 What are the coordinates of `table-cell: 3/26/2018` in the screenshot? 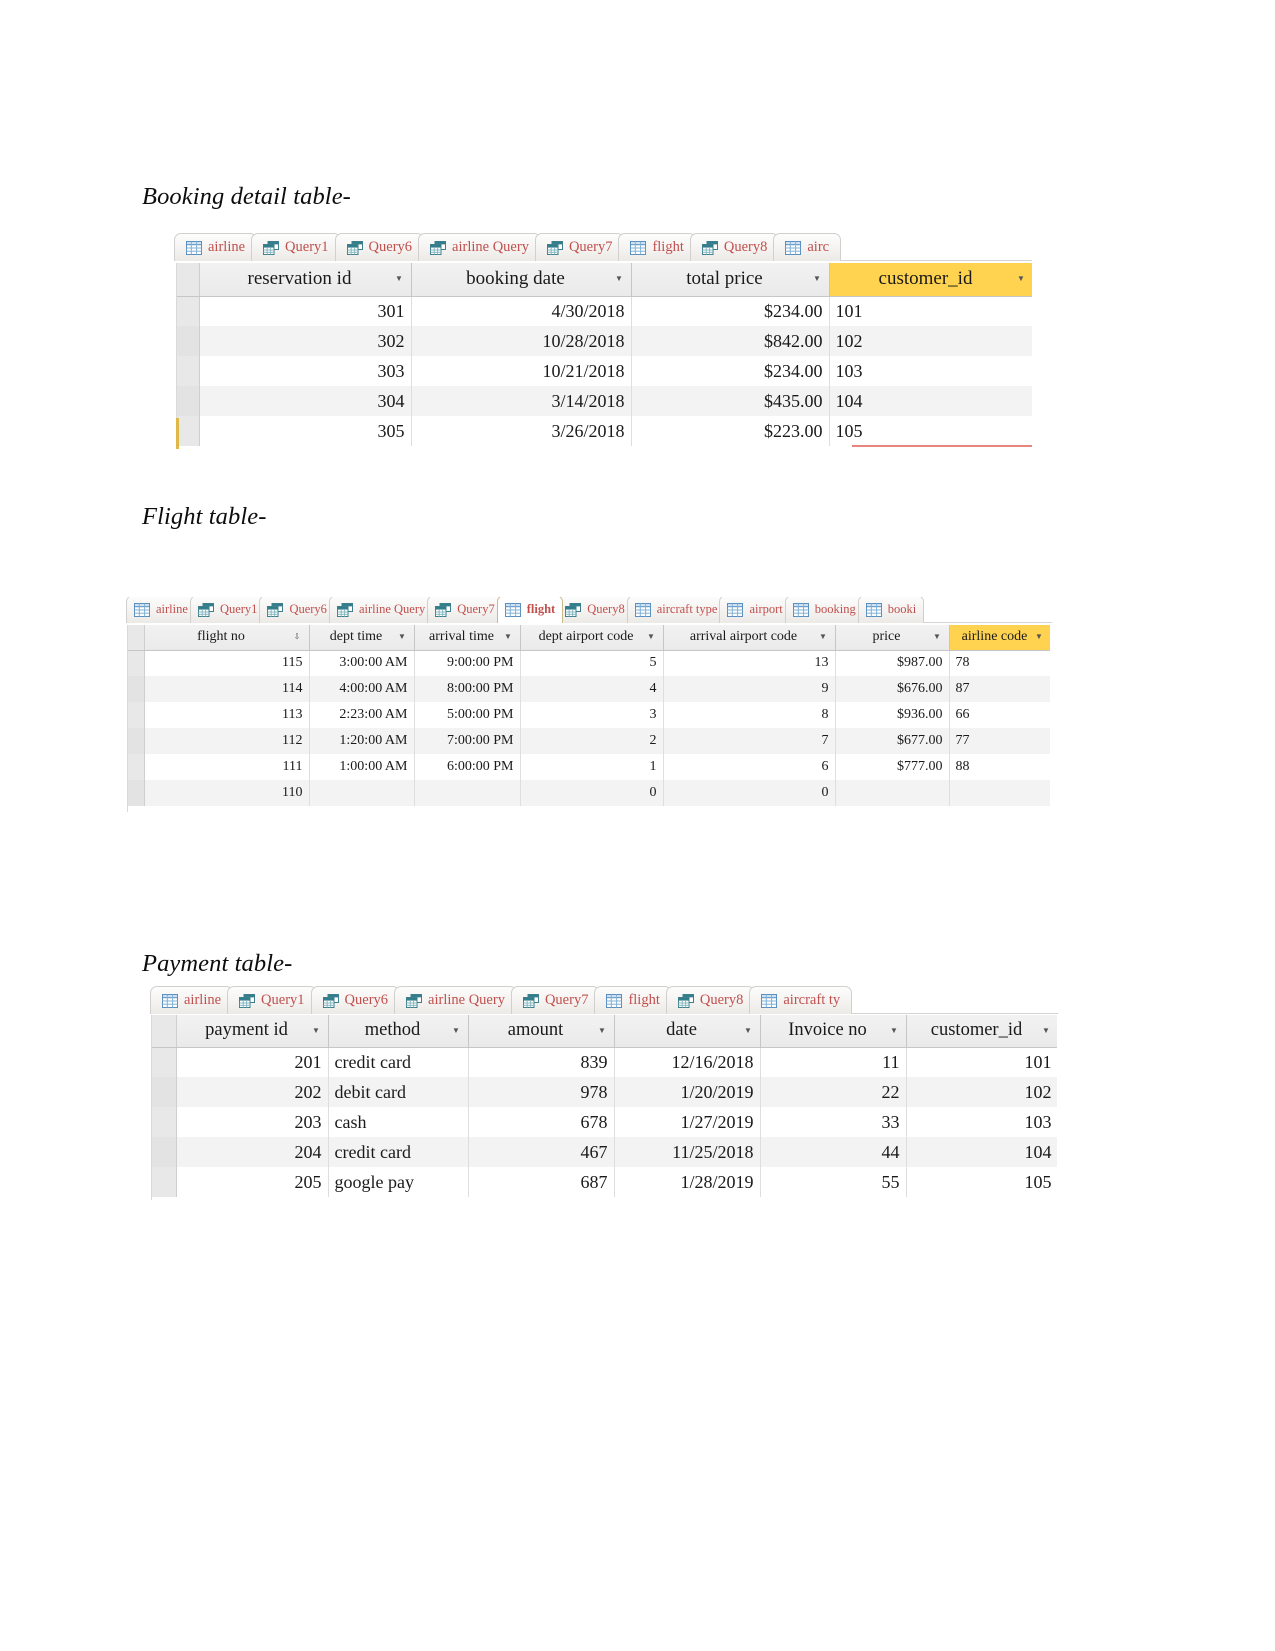 It's located at (521, 431).